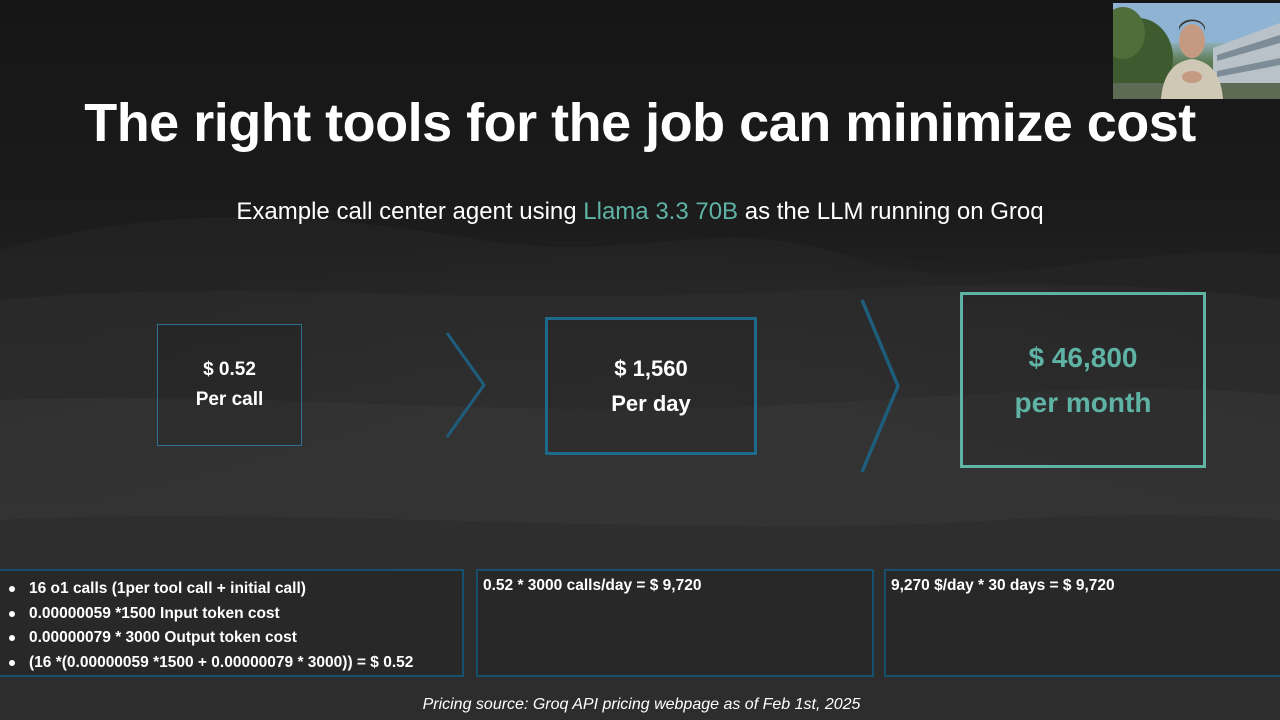 The width and height of the screenshot is (1280, 720). I want to click on webcam-video, so click(1196, 51).